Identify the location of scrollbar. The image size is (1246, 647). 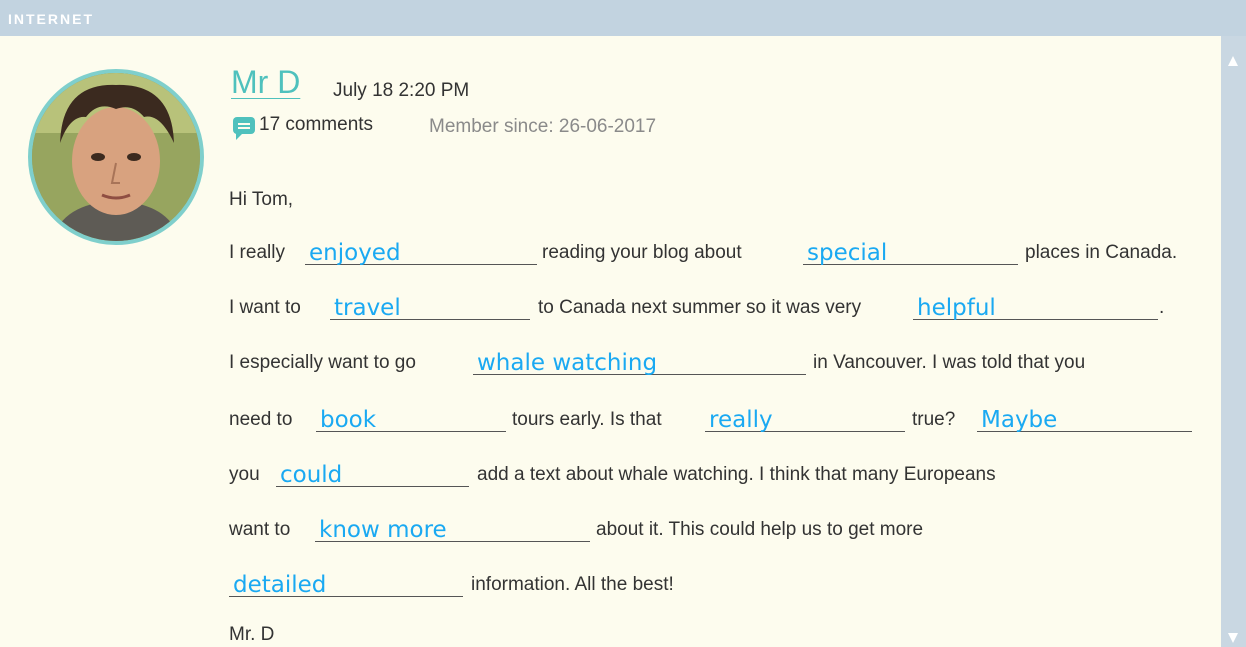
(1233, 341).